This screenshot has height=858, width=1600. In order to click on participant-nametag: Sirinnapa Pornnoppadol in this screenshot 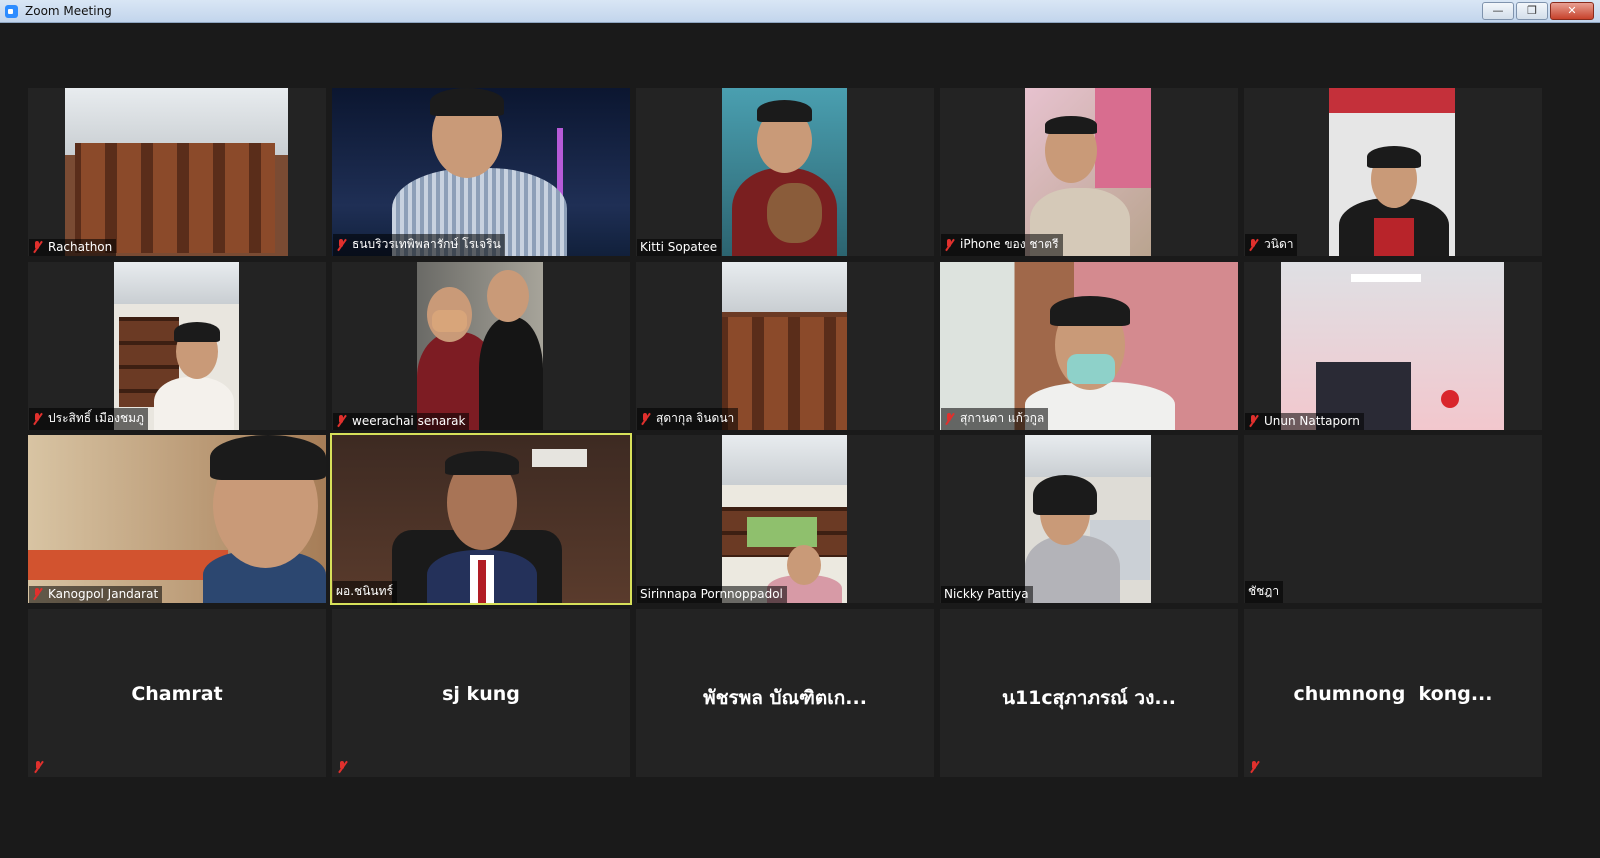, I will do `click(712, 594)`.